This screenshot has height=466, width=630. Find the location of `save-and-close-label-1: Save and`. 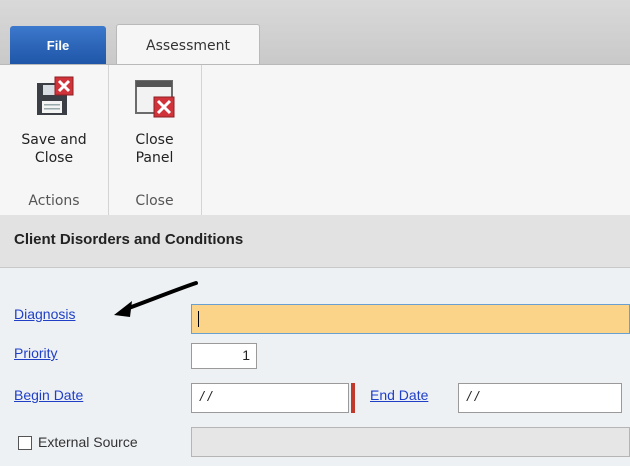

save-and-close-label-1: Save and is located at coordinates (54, 140).